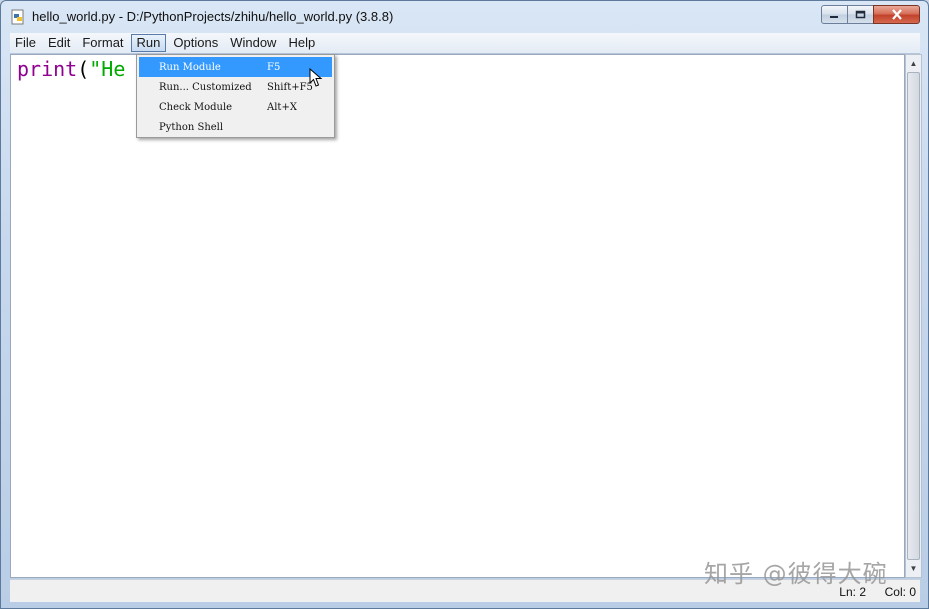 This screenshot has height=609, width=929. What do you see at coordinates (83, 69) in the screenshot?
I see `code-paren: (` at bounding box center [83, 69].